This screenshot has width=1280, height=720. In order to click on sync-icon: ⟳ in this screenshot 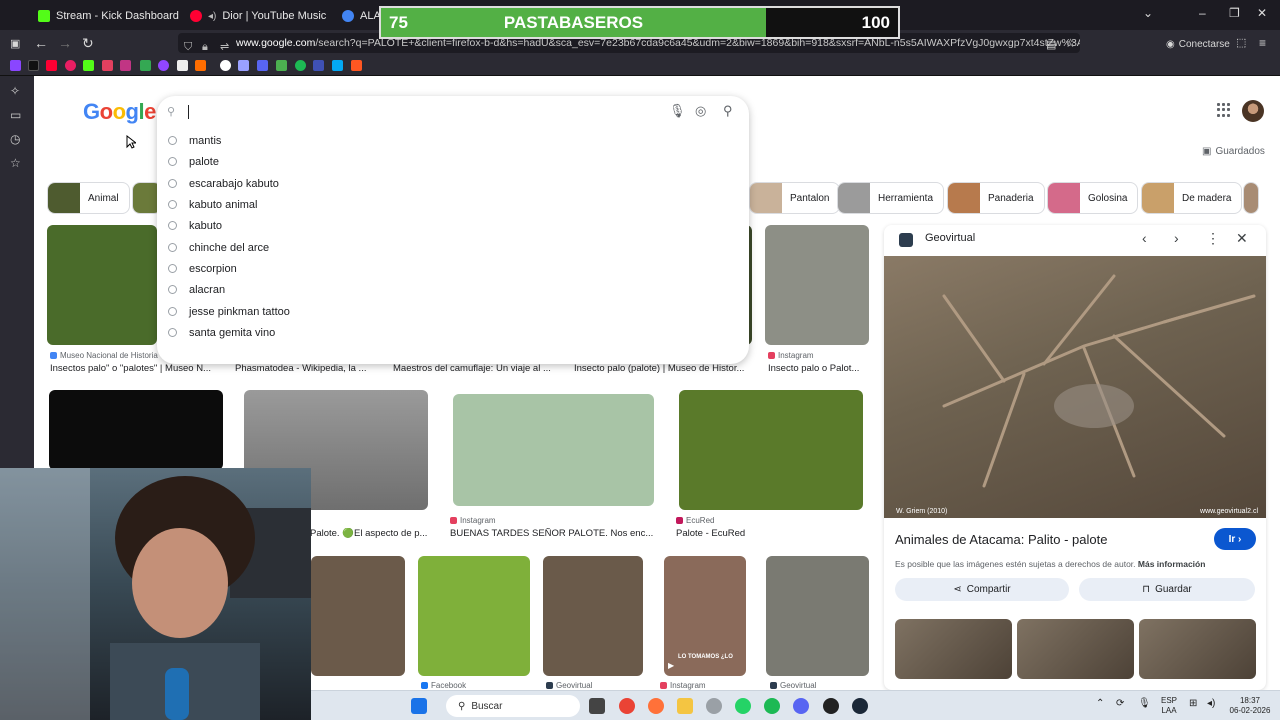, I will do `click(1120, 704)`.